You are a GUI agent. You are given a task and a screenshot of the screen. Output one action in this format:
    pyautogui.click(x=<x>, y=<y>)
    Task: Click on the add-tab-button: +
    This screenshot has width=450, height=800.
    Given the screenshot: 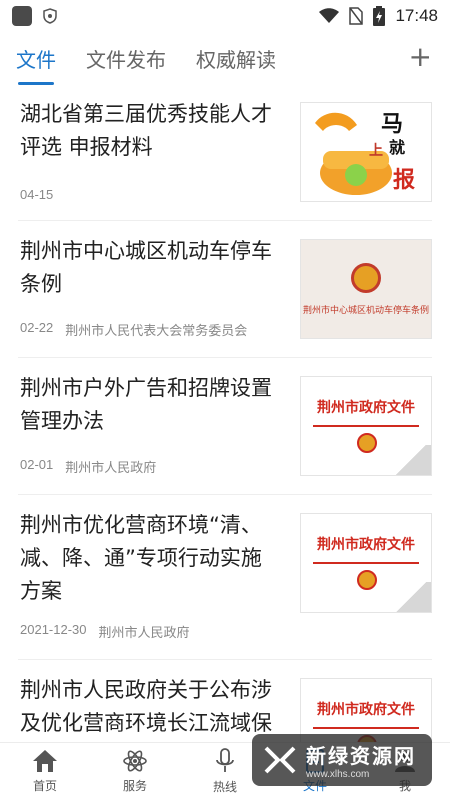 What is the action you would take?
    pyautogui.click(x=420, y=57)
    